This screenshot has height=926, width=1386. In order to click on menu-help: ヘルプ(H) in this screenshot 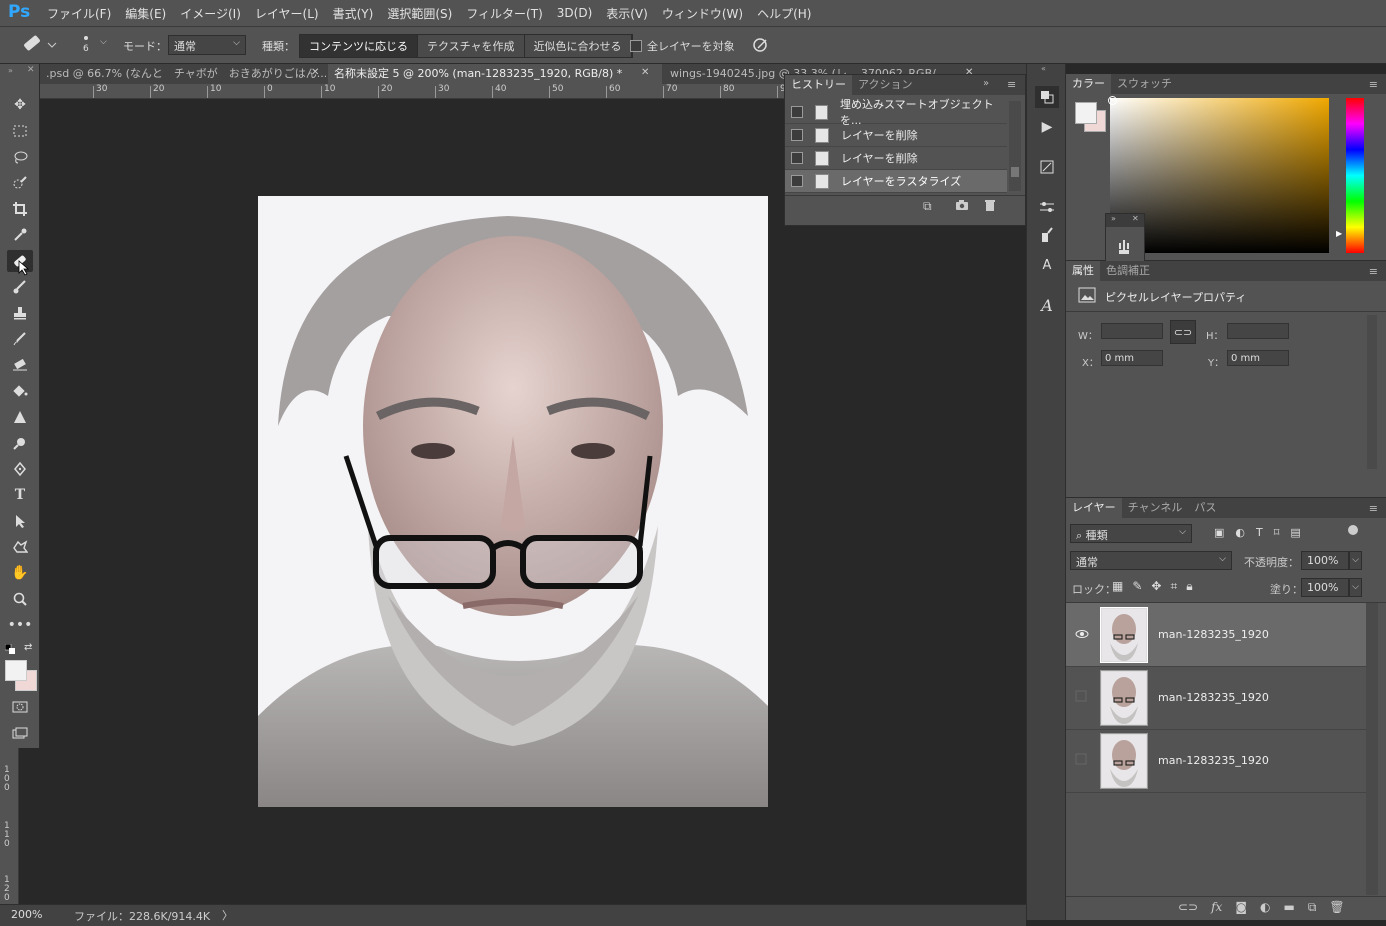, I will do `click(784, 13)`.